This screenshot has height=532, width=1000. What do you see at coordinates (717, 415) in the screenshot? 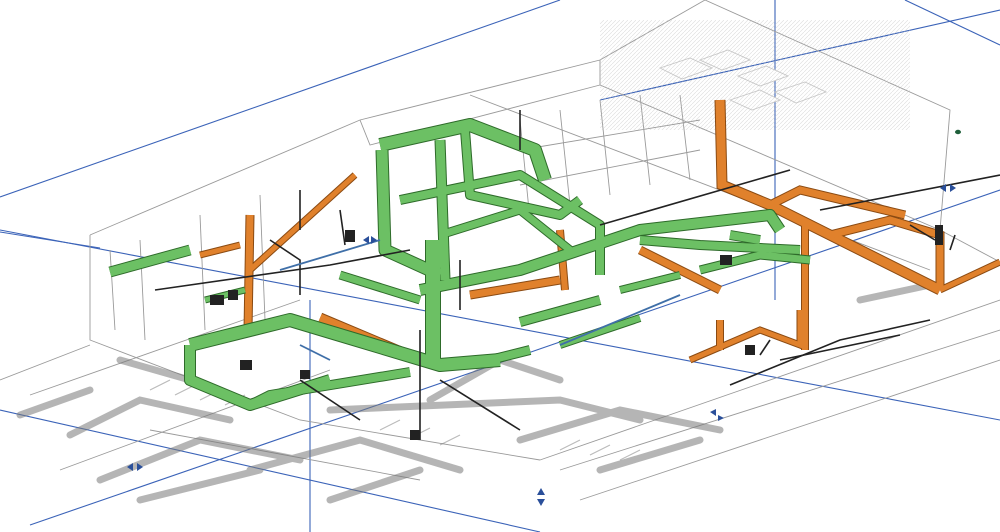
I see `section-box-grip-bottom-center` at bounding box center [717, 415].